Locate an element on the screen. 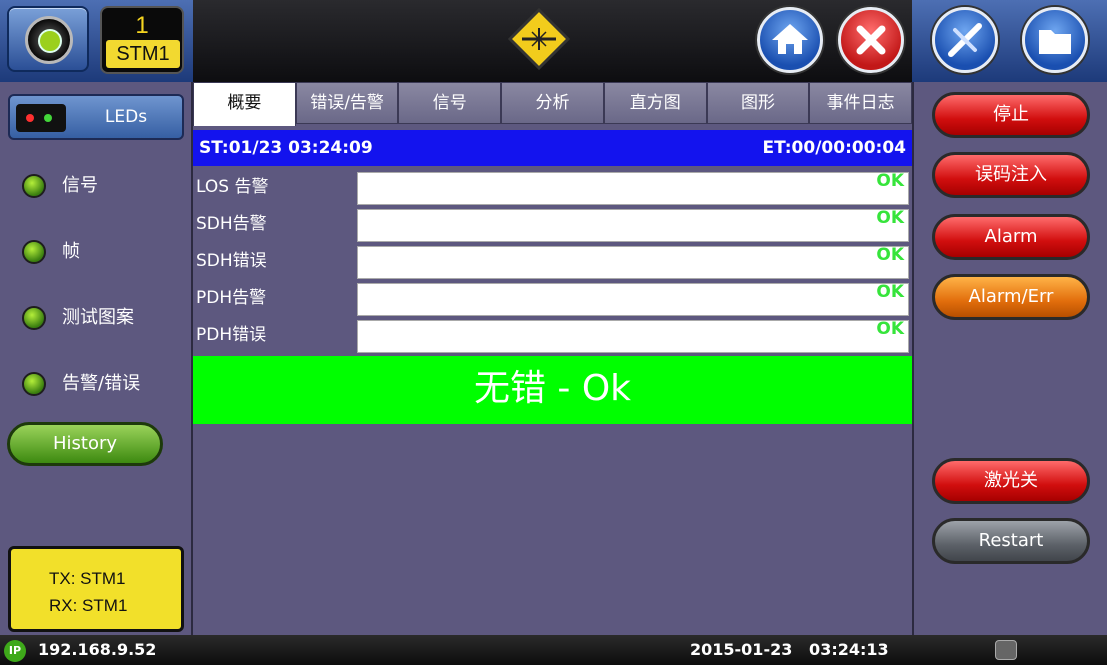 Image resolution: width=1107 pixels, height=665 pixels. status-row-los-alarm: LOS 告警 OK is located at coordinates (552, 188).